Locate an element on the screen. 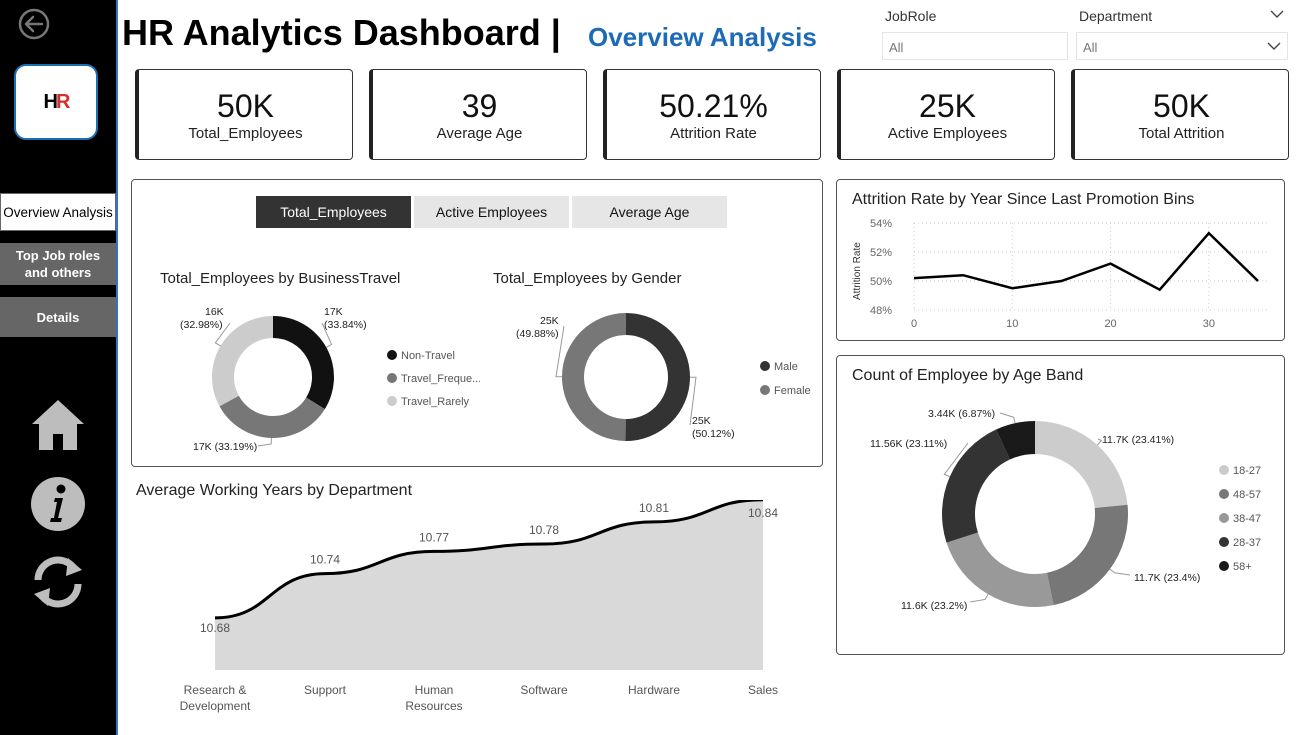  kpi-total-attrition: 50K Total Attrition is located at coordinates (1180, 114).